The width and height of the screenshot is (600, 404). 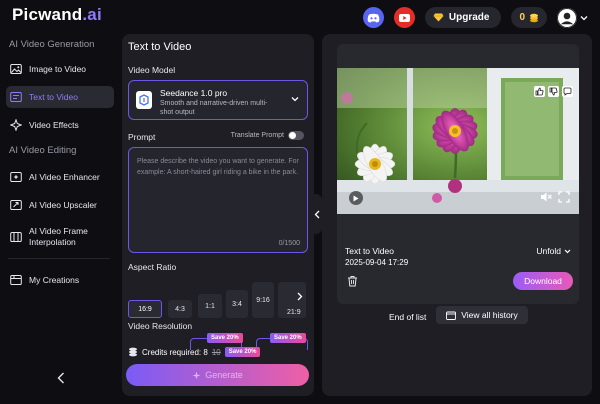 What do you see at coordinates (52, 44) in the screenshot?
I see `sidebar-section-title: AI Video Generation` at bounding box center [52, 44].